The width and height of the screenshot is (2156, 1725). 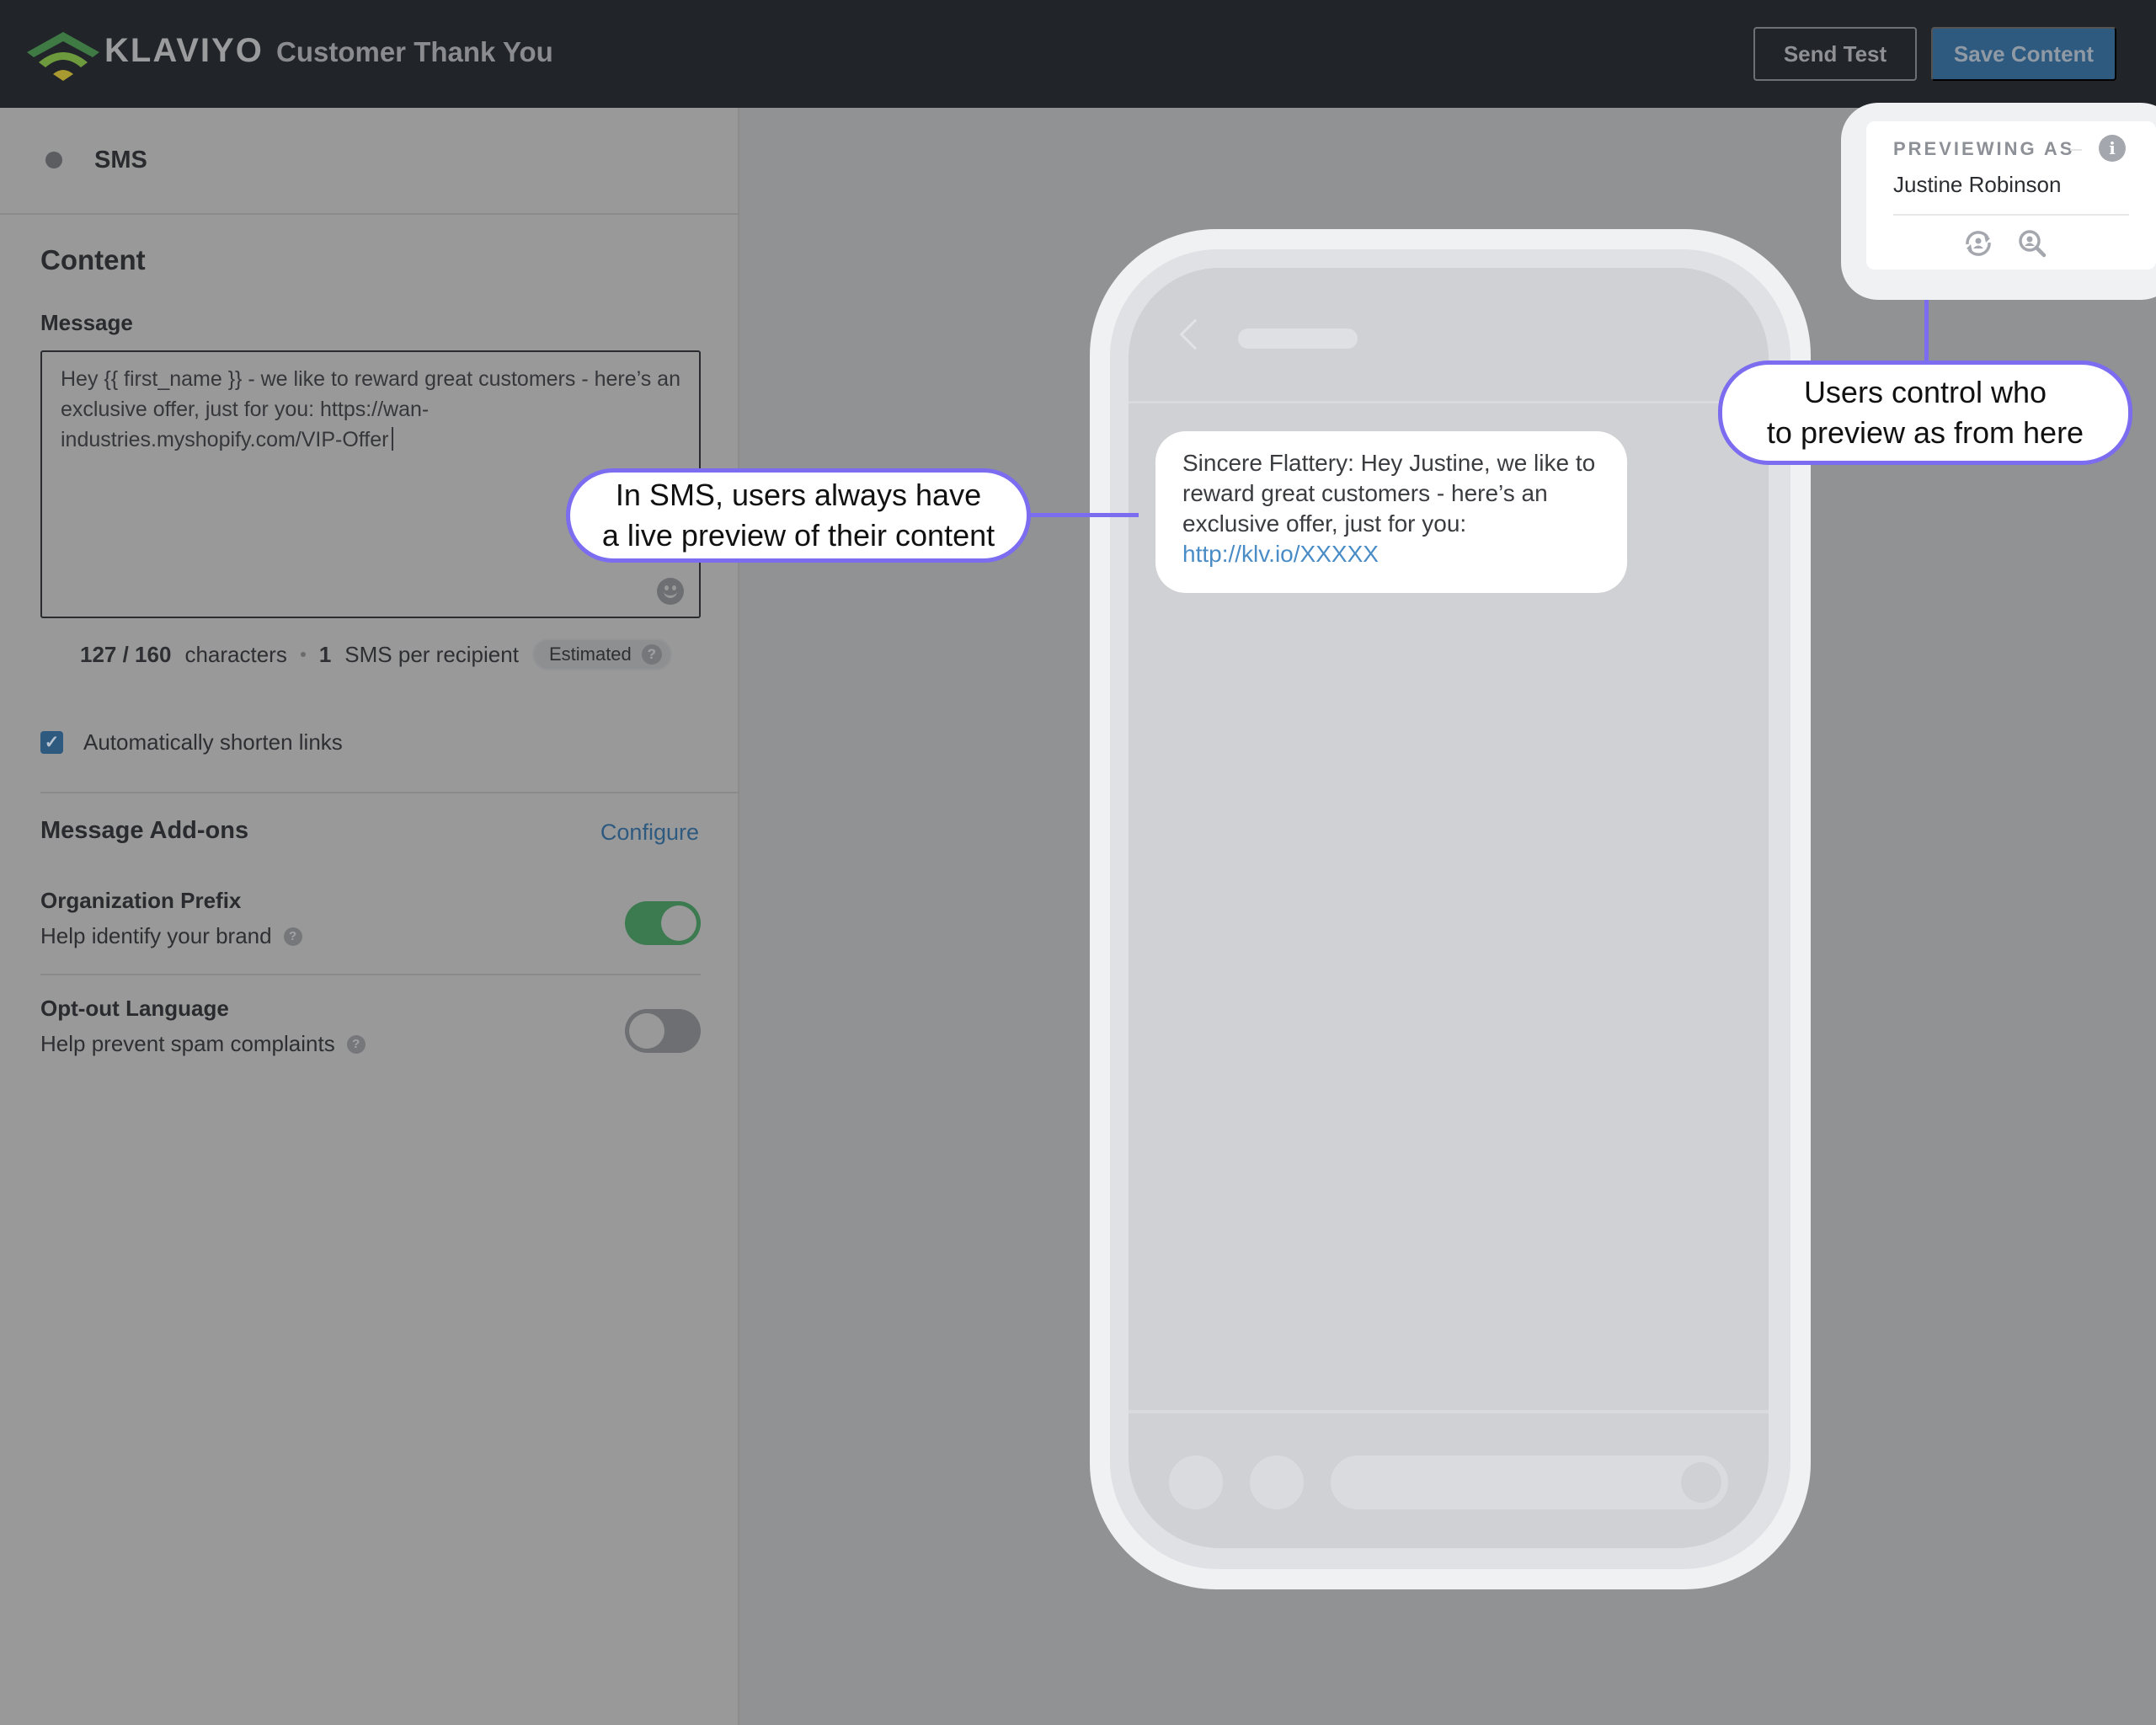 What do you see at coordinates (2032, 243) in the screenshot?
I see `search-profile-icon` at bounding box center [2032, 243].